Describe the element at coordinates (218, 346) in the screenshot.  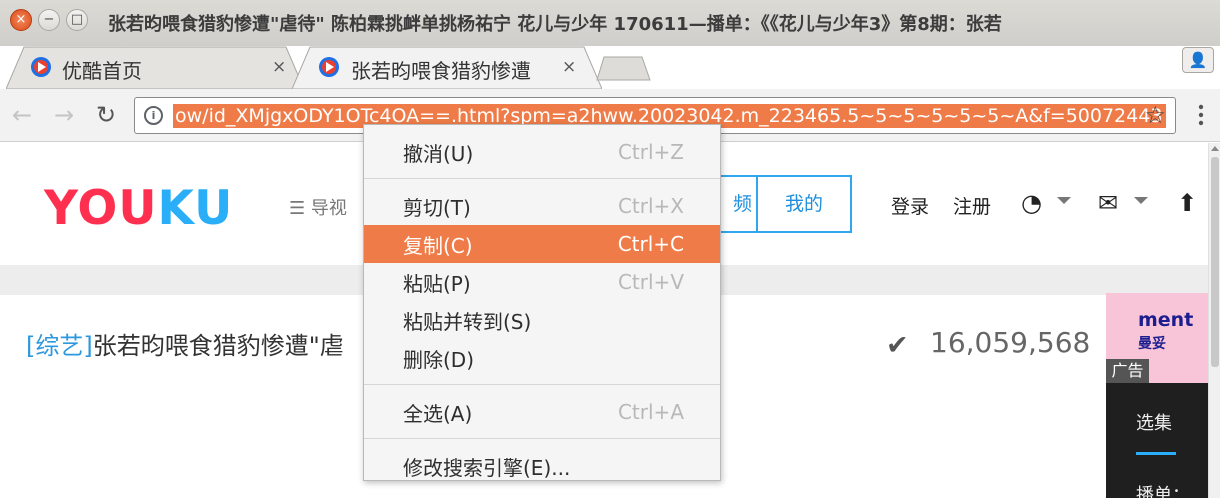
I see `video-title-text: 张若昀喂食猎豹惨遭"虐` at that location.